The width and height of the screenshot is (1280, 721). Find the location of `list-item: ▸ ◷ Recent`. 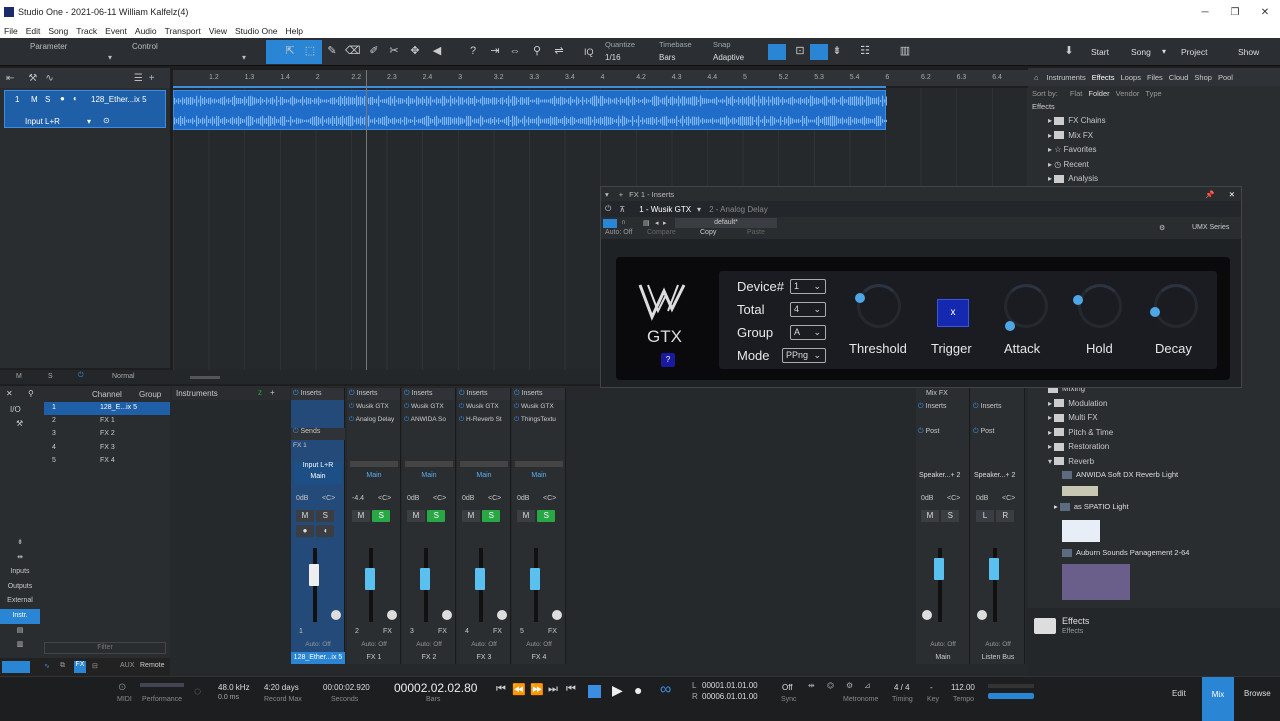

list-item: ▸ ◷ Recent is located at coordinates (1164, 165).